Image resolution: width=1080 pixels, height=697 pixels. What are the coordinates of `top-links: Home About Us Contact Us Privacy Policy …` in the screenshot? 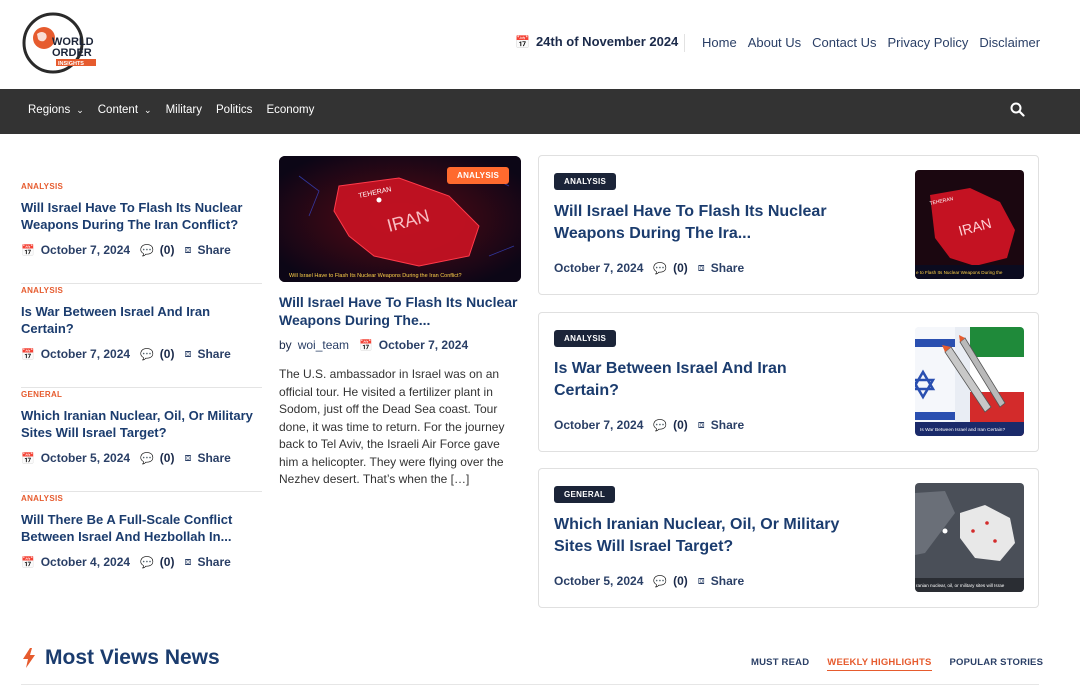 It's located at (871, 42).